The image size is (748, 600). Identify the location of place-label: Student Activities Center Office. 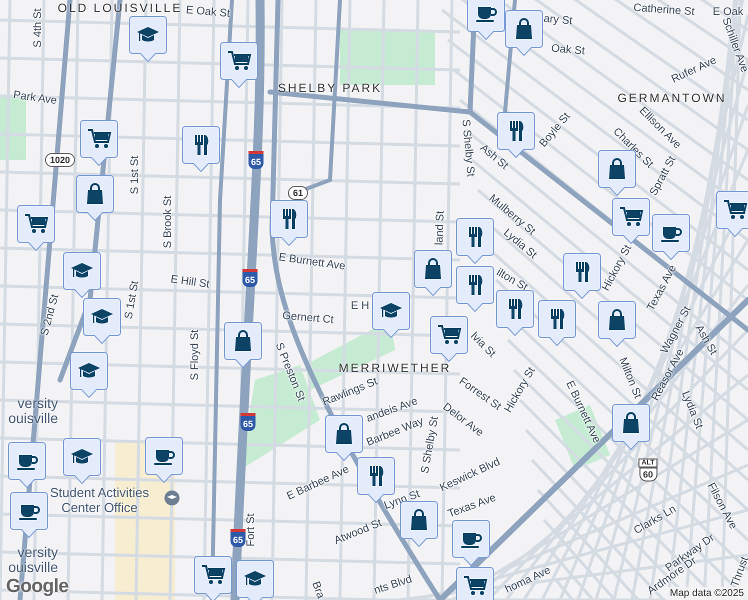
(99, 501).